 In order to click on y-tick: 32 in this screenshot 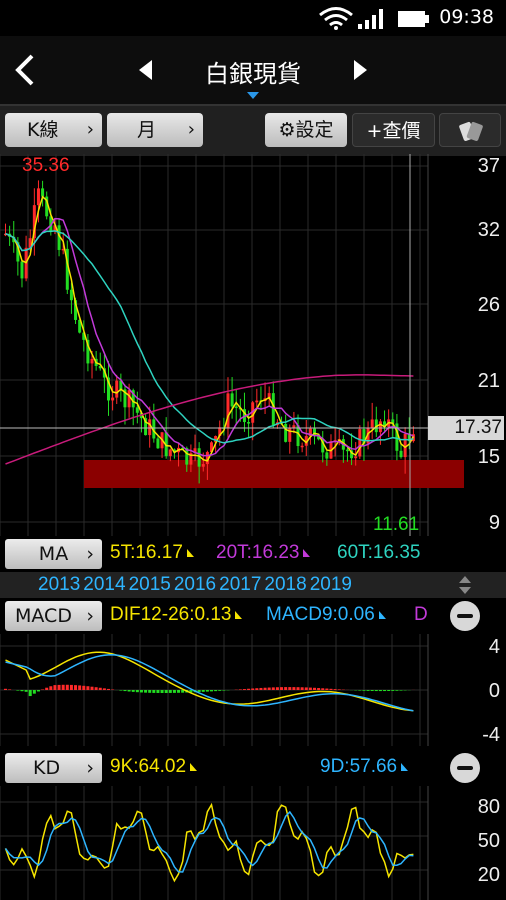, I will do `click(488, 230)`.